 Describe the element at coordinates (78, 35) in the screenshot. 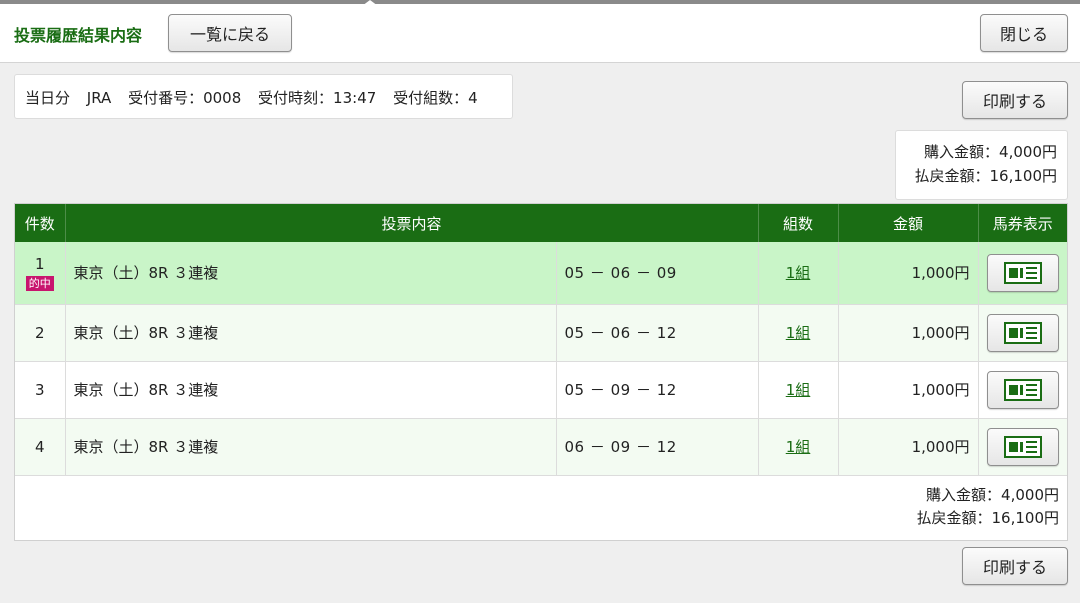

I see `page-title: 投票履歴結果内容` at that location.